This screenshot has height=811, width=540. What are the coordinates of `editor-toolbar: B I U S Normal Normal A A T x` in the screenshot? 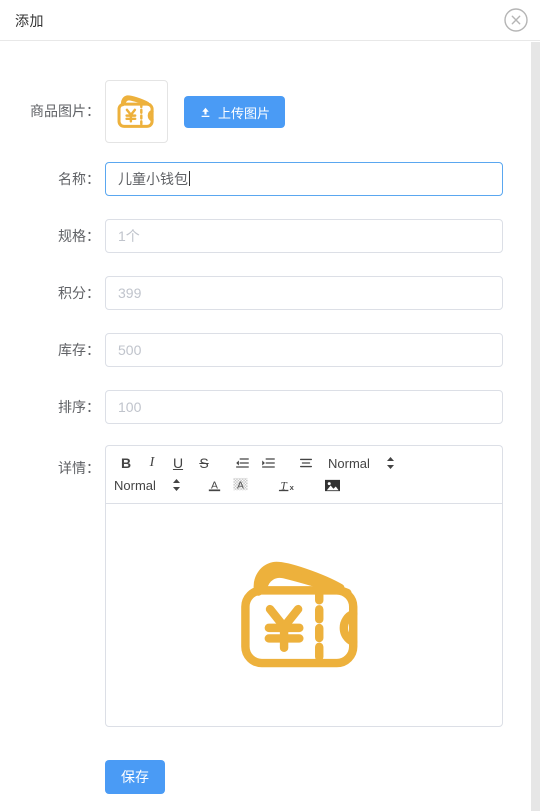 It's located at (304, 474).